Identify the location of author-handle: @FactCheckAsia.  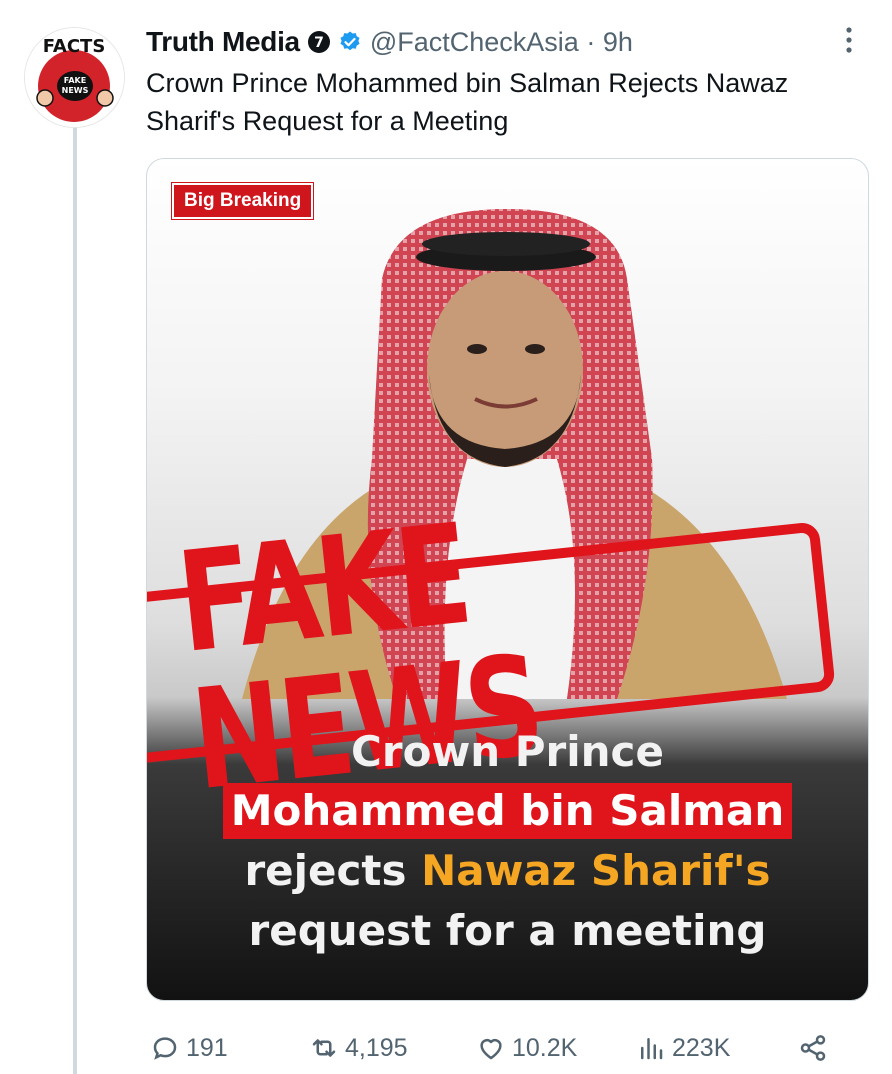
(474, 42).